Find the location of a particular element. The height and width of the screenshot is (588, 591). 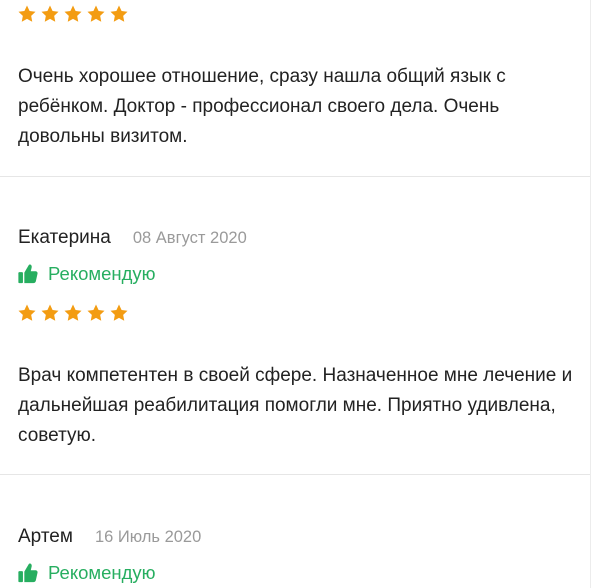

review-header: Артем 16 Июль 2020 is located at coordinates (109, 537).